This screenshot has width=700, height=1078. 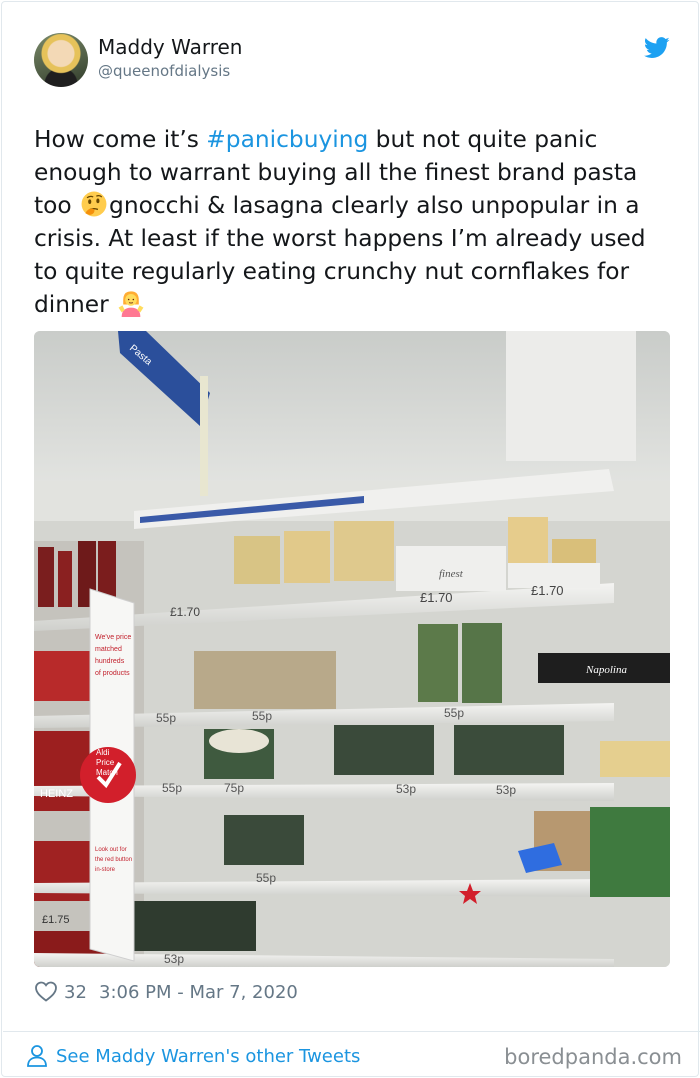 What do you see at coordinates (170, 47) in the screenshot?
I see `author-name: Maddy Warren` at bounding box center [170, 47].